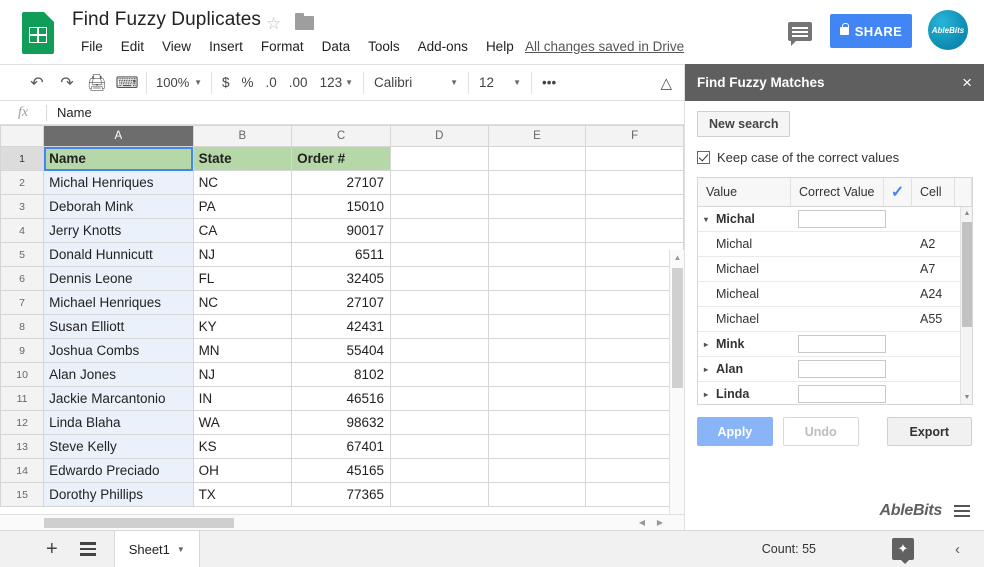 The width and height of the screenshot is (984, 567). I want to click on comments-icon, so click(800, 34).